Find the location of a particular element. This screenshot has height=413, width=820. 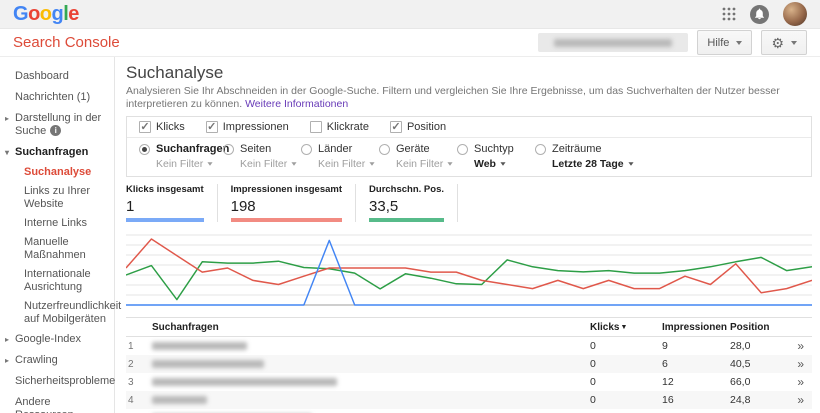

sidebar-item-label: Interne Links is located at coordinates (55, 223).